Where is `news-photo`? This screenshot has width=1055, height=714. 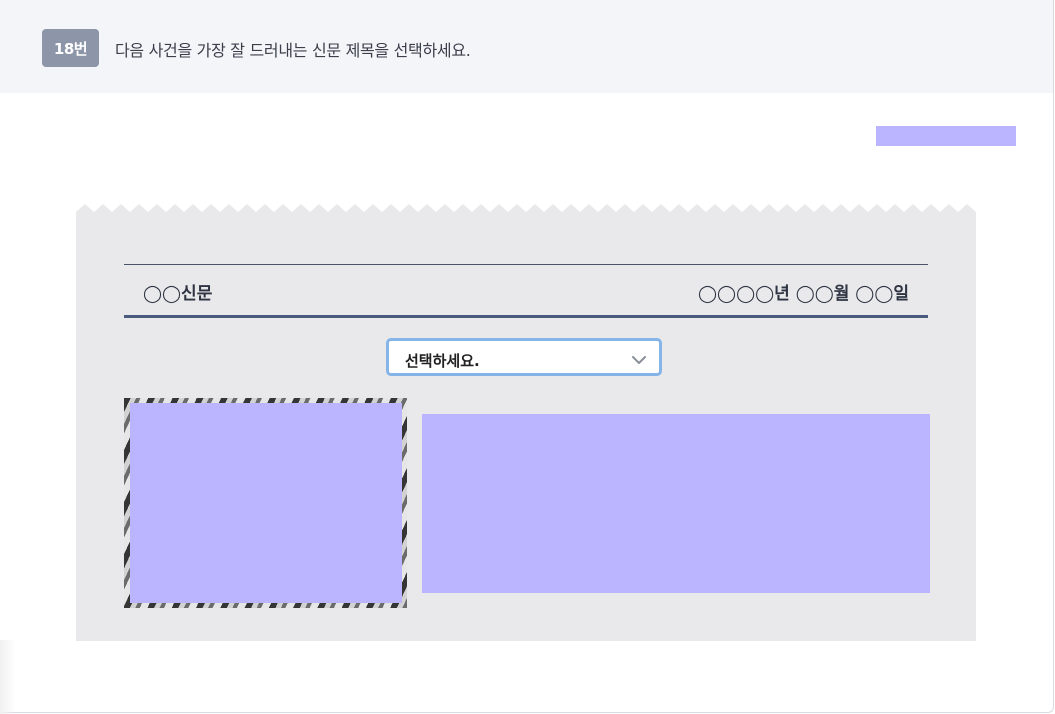 news-photo is located at coordinates (265, 503).